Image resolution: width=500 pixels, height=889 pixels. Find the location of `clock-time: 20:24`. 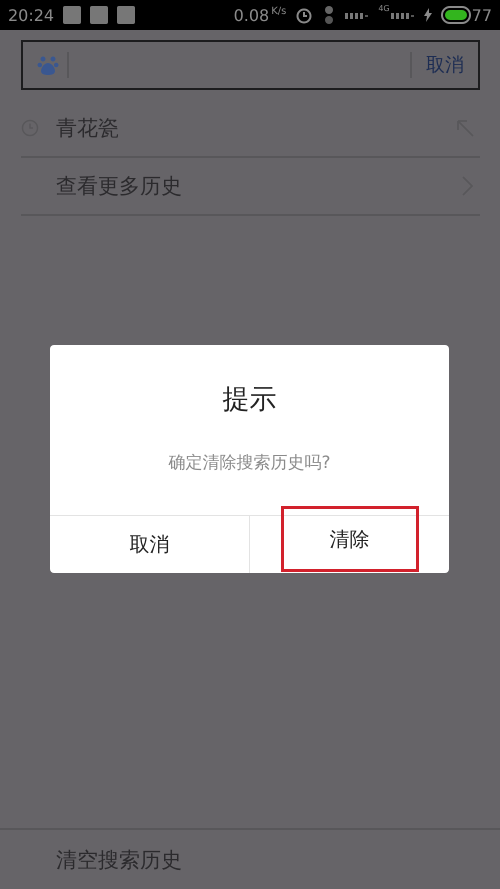

clock-time: 20:24 is located at coordinates (31, 15).